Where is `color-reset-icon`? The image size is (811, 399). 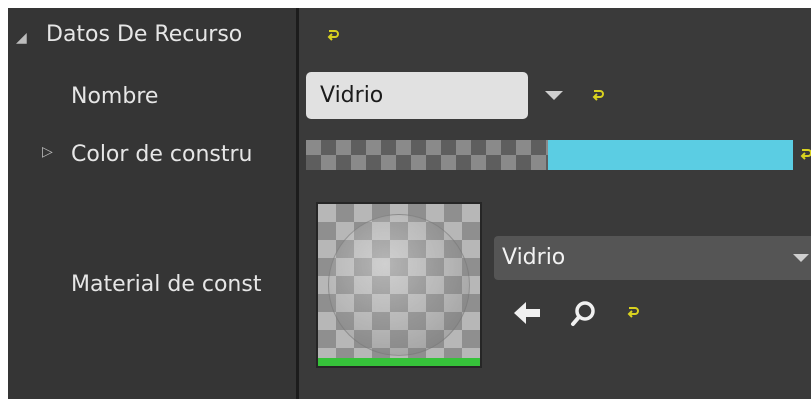 color-reset-icon is located at coordinates (805, 154).